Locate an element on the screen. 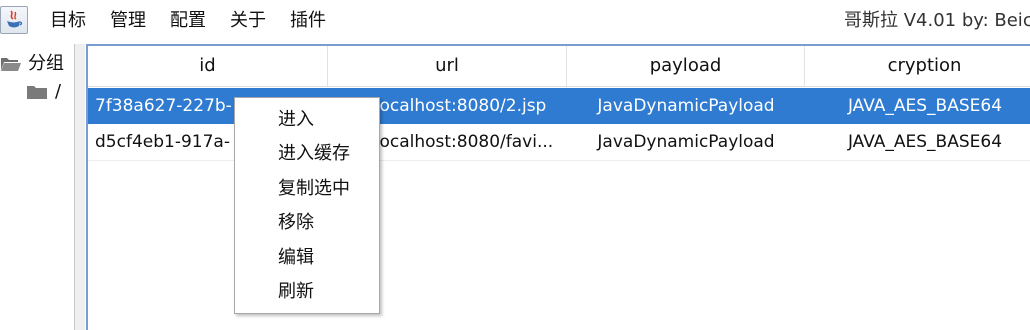  menu-about: 关于 is located at coordinates (248, 21).